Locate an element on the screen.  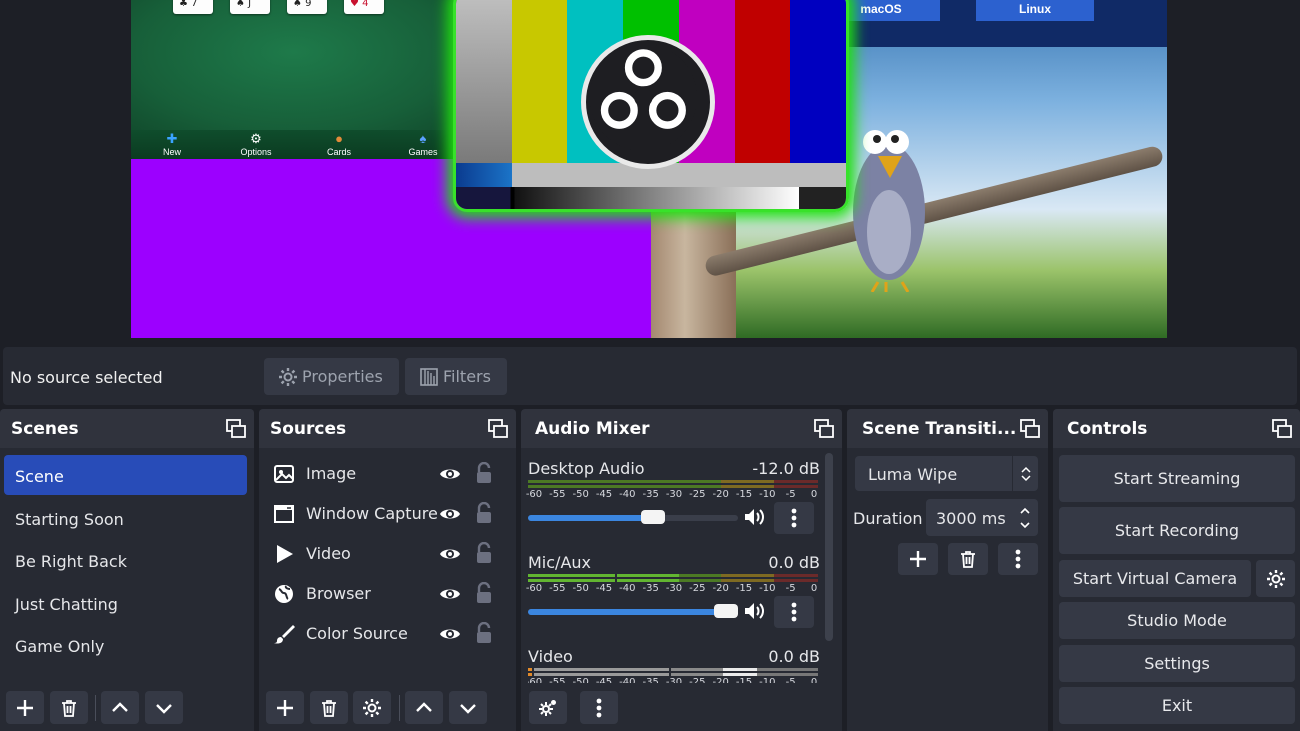
window-capture-icon is located at coordinates (284, 514).